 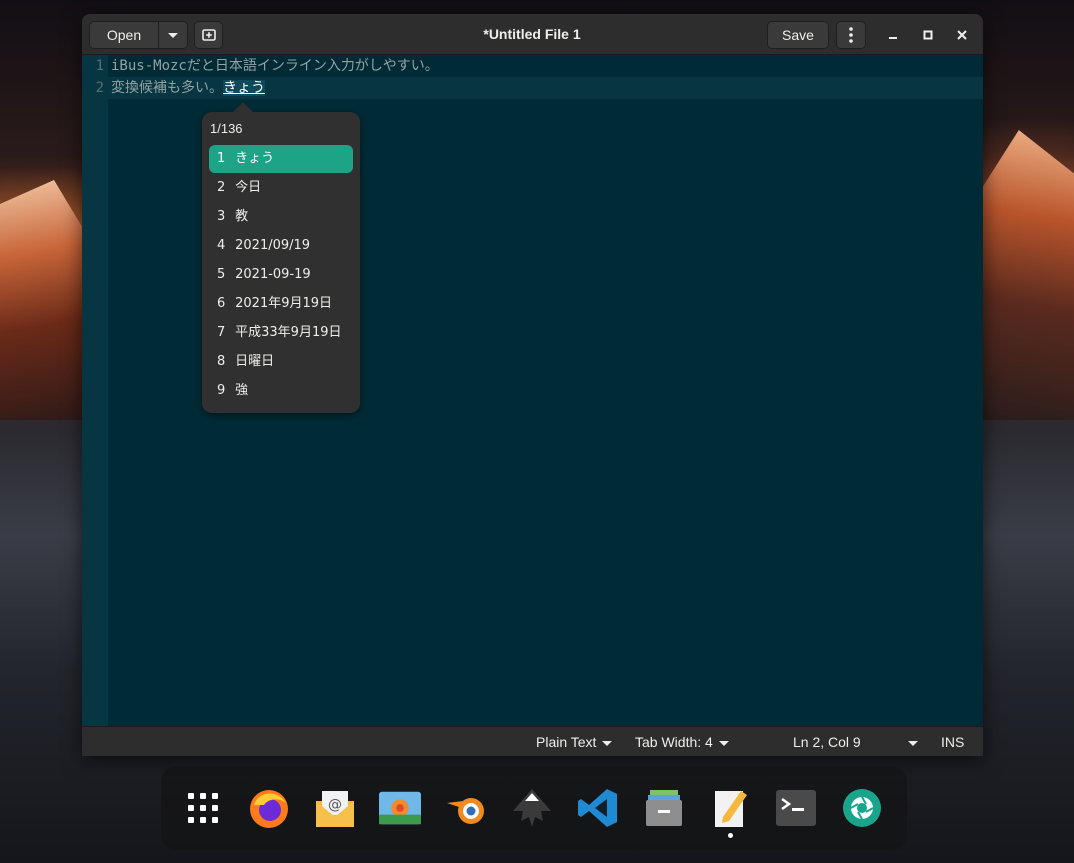 I want to click on candidate-text: 平成33年9月19日, so click(x=288, y=332).